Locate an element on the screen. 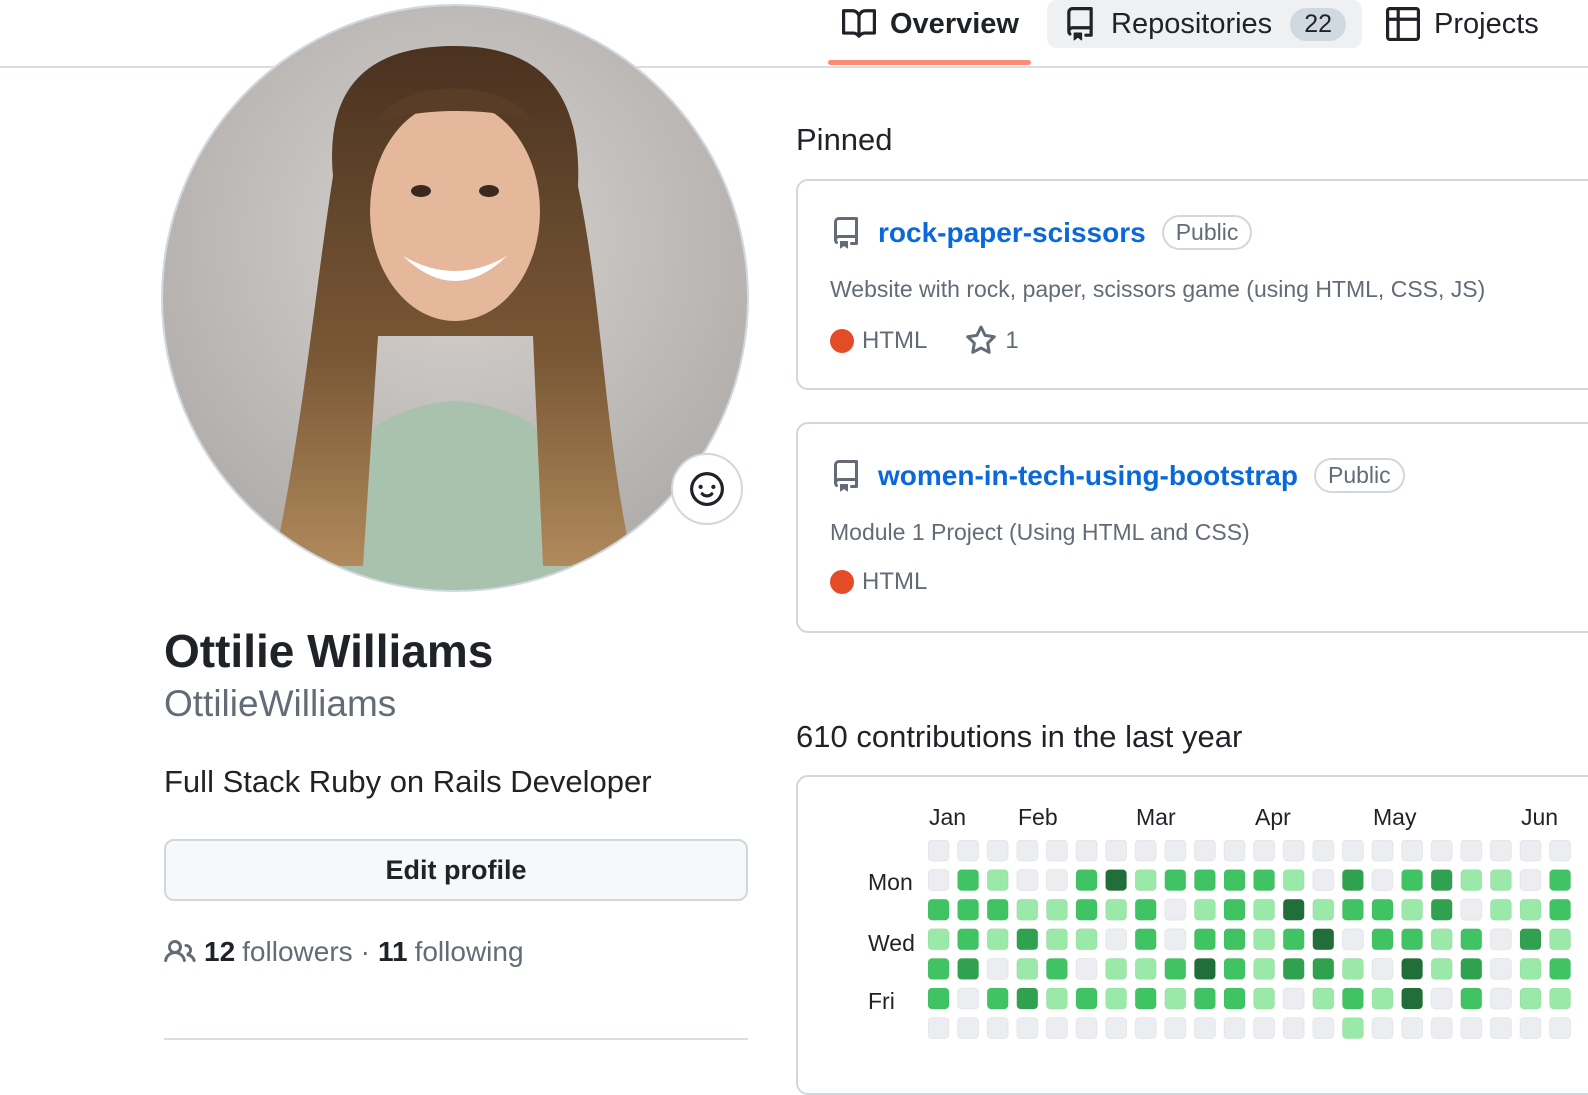 The width and height of the screenshot is (1588, 1095). edit-profile-button: Edit profile is located at coordinates (456, 870).